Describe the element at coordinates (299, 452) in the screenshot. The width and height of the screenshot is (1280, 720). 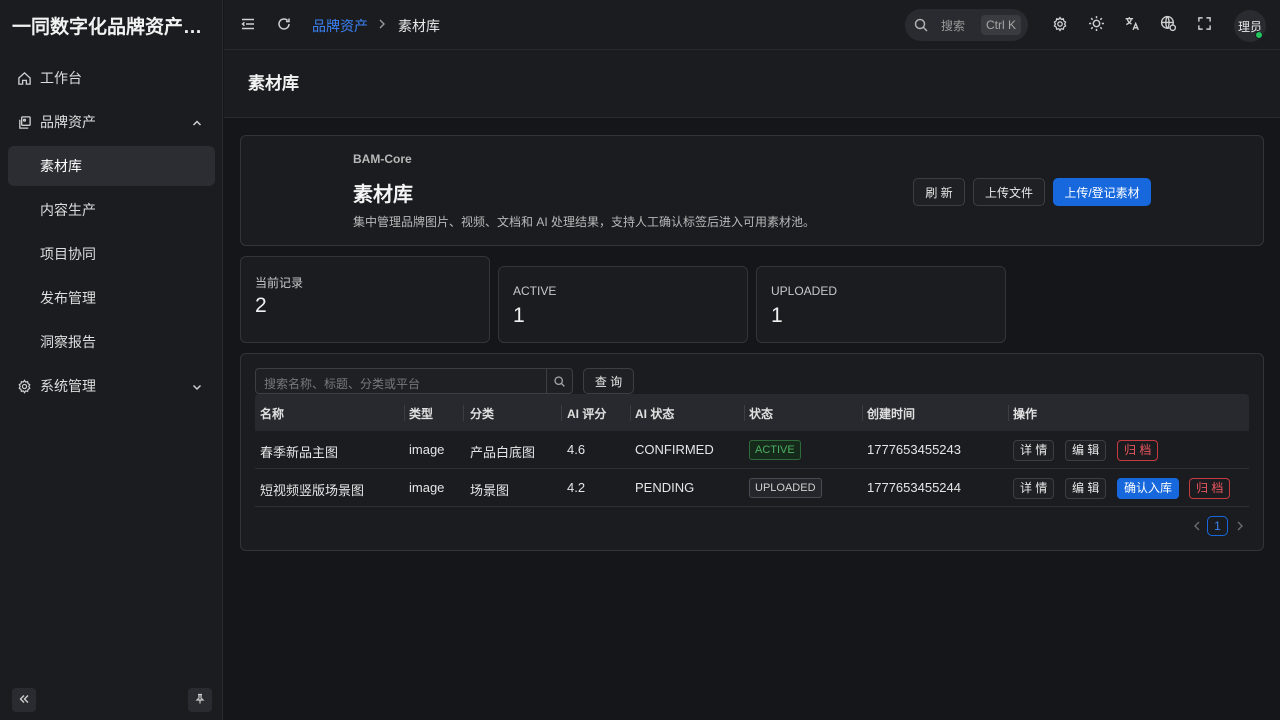
I see `cell-name: 春季新品主图` at that location.